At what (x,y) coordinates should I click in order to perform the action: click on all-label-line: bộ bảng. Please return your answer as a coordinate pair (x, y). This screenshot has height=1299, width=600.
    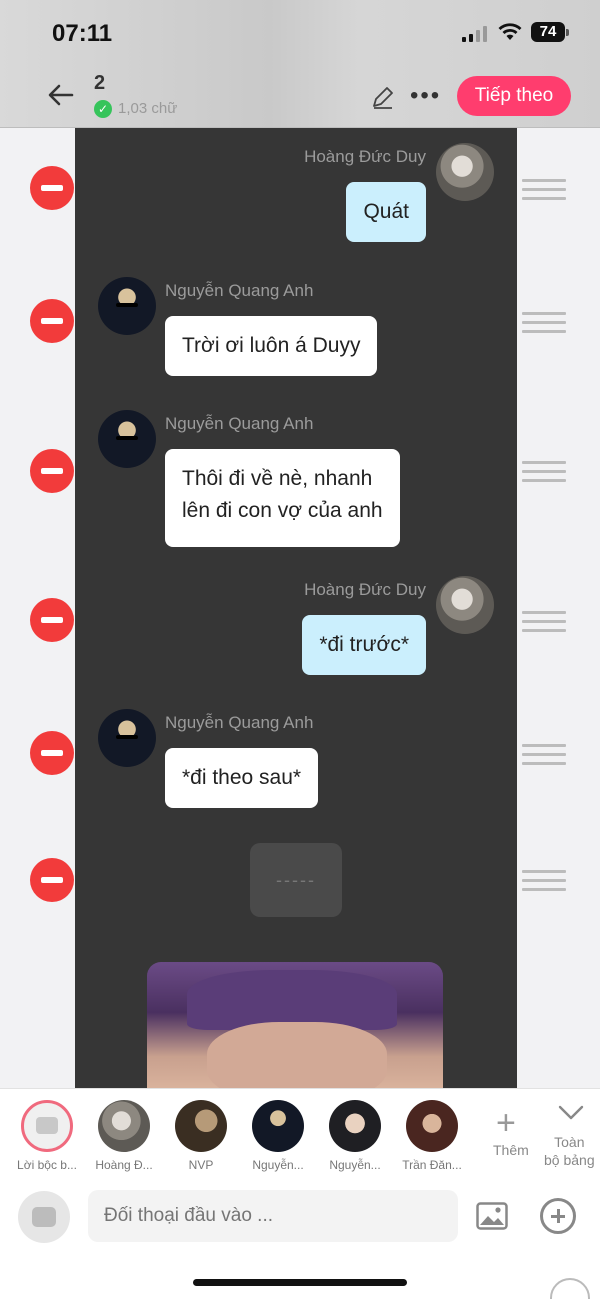
    Looking at the image, I should click on (569, 1160).